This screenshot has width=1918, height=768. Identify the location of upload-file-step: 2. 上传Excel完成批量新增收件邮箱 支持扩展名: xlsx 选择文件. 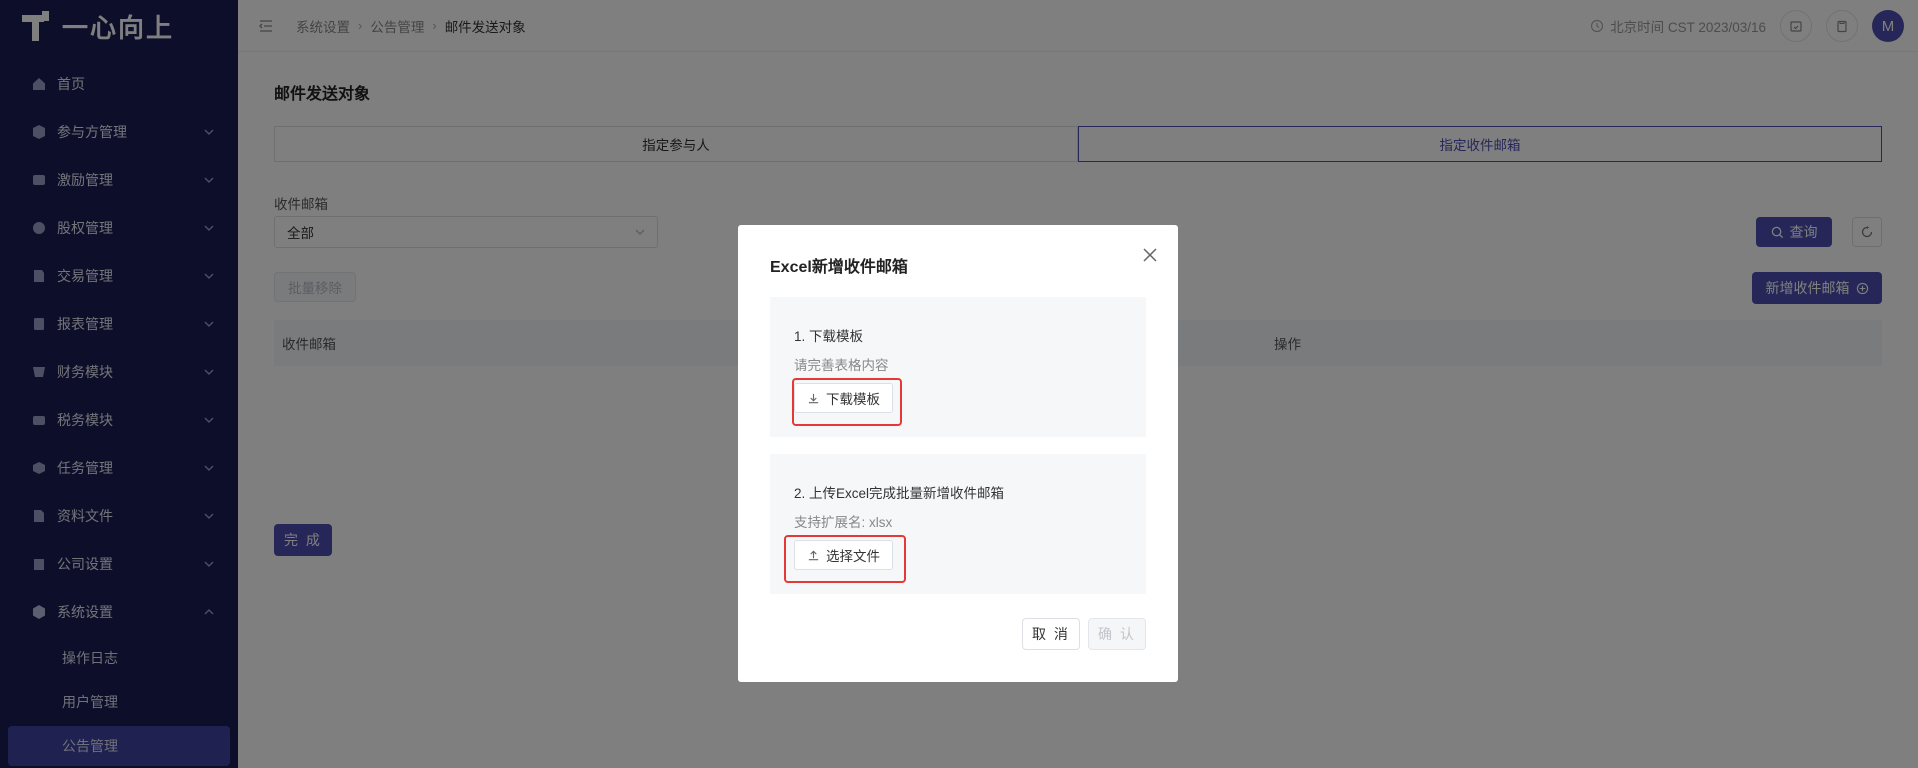
(958, 524).